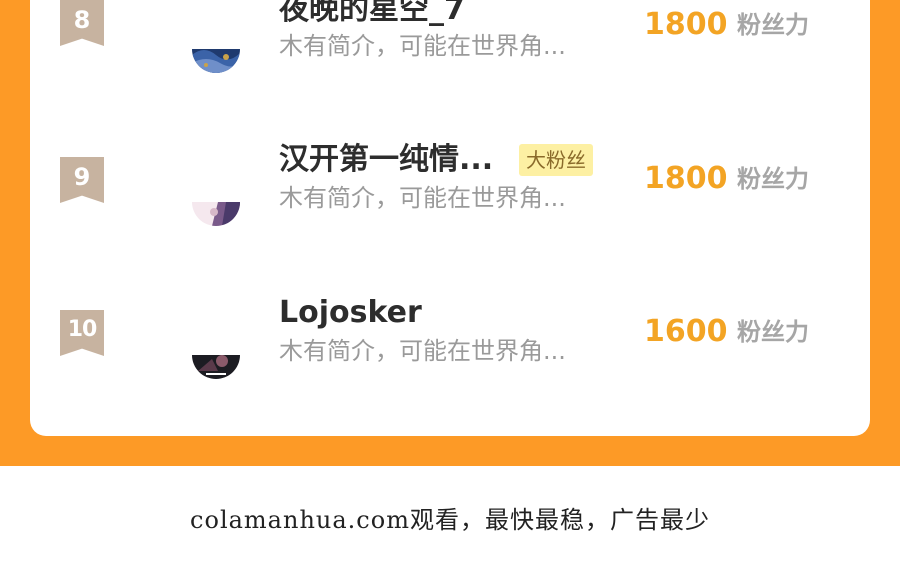  What do you see at coordinates (82, 333) in the screenshot?
I see `rank-badge: 10` at bounding box center [82, 333].